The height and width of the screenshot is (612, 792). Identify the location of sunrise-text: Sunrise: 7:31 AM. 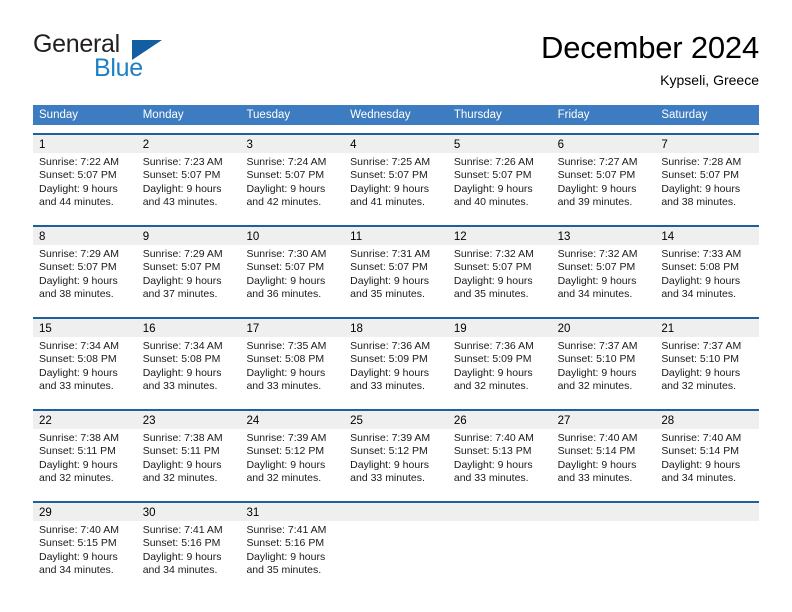
(390, 254).